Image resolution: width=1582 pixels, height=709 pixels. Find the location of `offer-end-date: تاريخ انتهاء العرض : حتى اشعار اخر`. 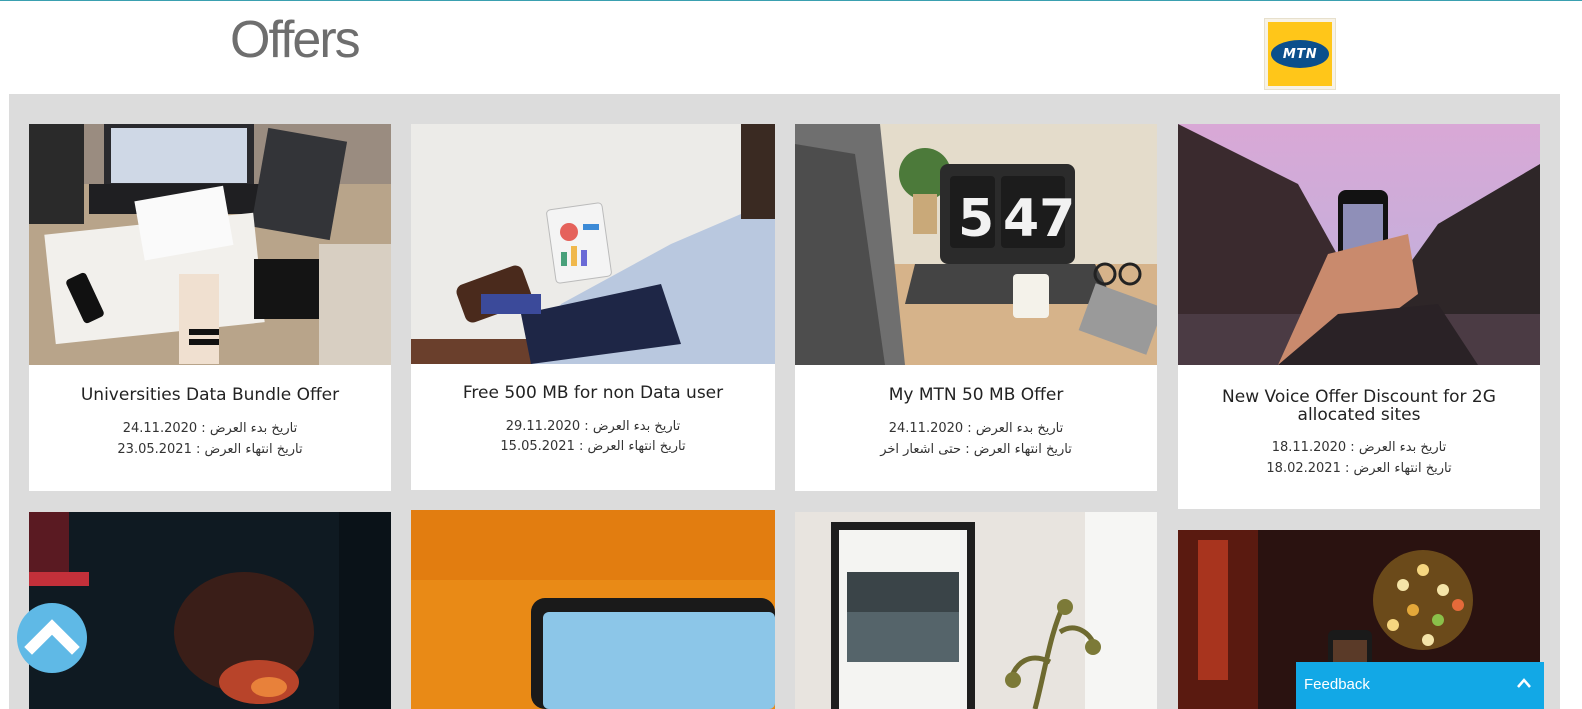

offer-end-date: تاريخ انتهاء العرض : حتى اشعار اخر is located at coordinates (976, 449).